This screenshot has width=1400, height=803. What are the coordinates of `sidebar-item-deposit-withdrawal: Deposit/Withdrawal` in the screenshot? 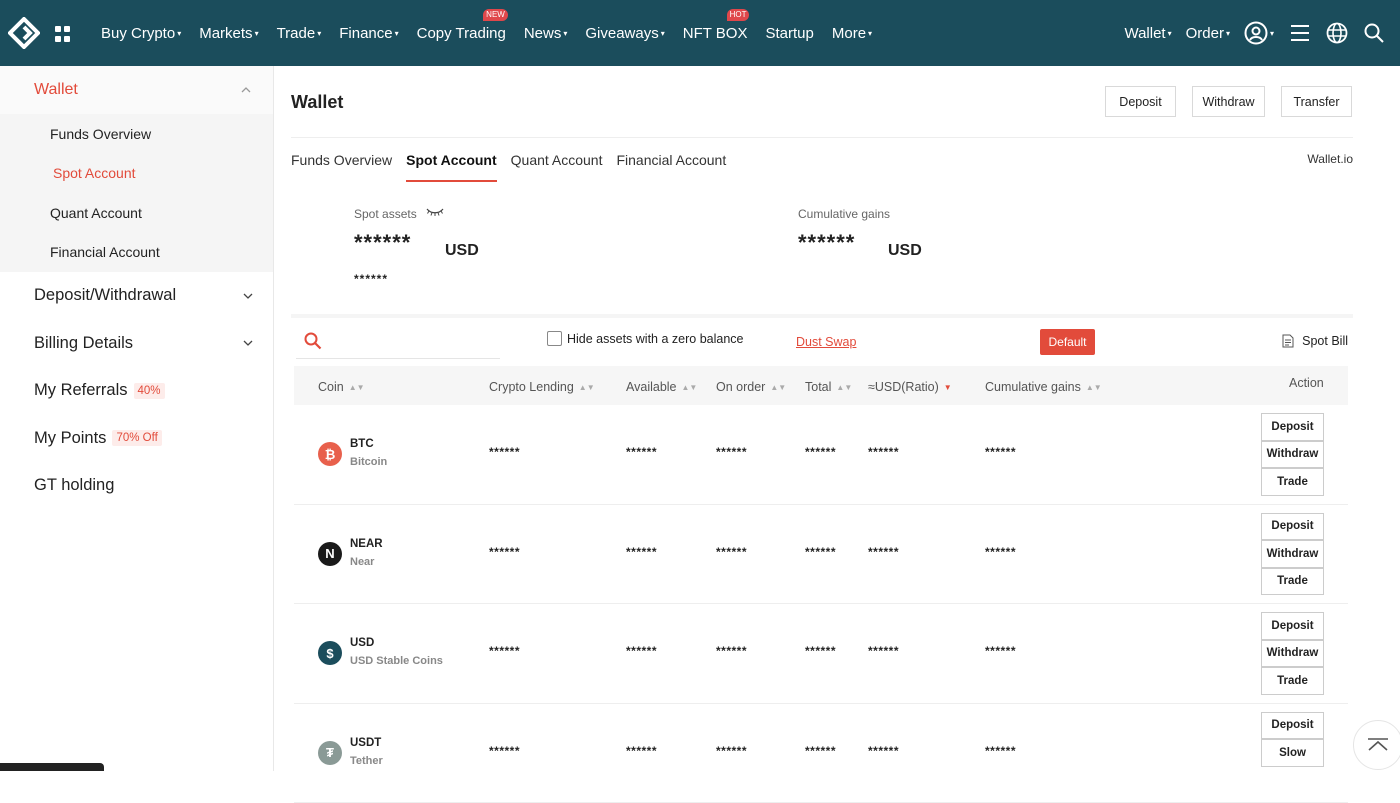 It's located at (136, 296).